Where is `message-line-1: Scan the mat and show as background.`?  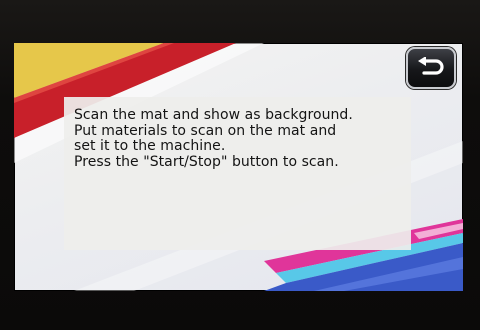 message-line-1: Scan the mat and show as background. is located at coordinates (213, 115).